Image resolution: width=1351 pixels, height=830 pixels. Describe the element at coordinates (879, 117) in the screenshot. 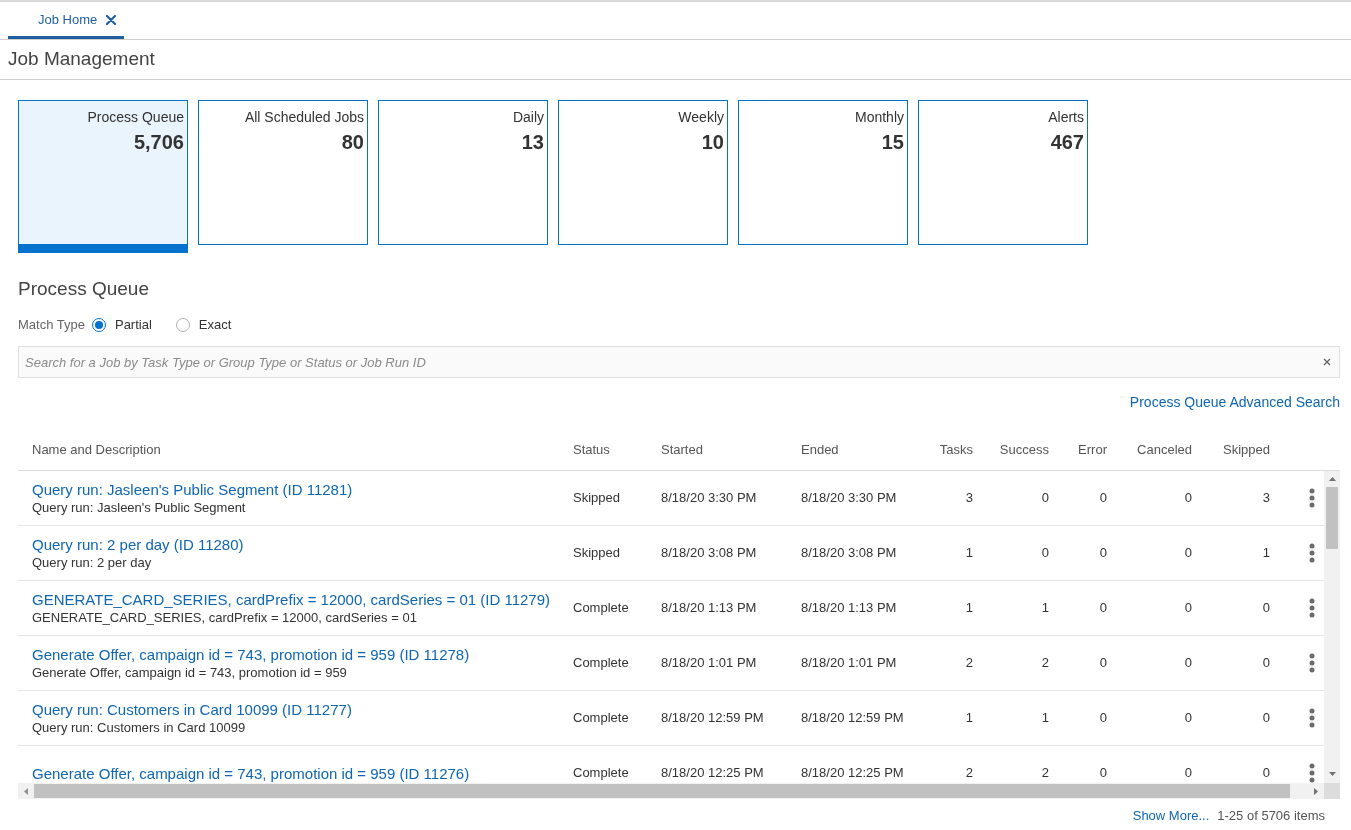

I see `tile-label: Monthly` at that location.